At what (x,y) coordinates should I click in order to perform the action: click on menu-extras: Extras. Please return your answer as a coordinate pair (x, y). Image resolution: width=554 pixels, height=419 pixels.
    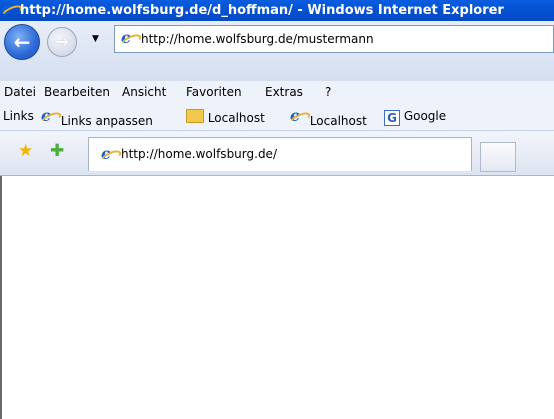
    Looking at the image, I should click on (284, 92).